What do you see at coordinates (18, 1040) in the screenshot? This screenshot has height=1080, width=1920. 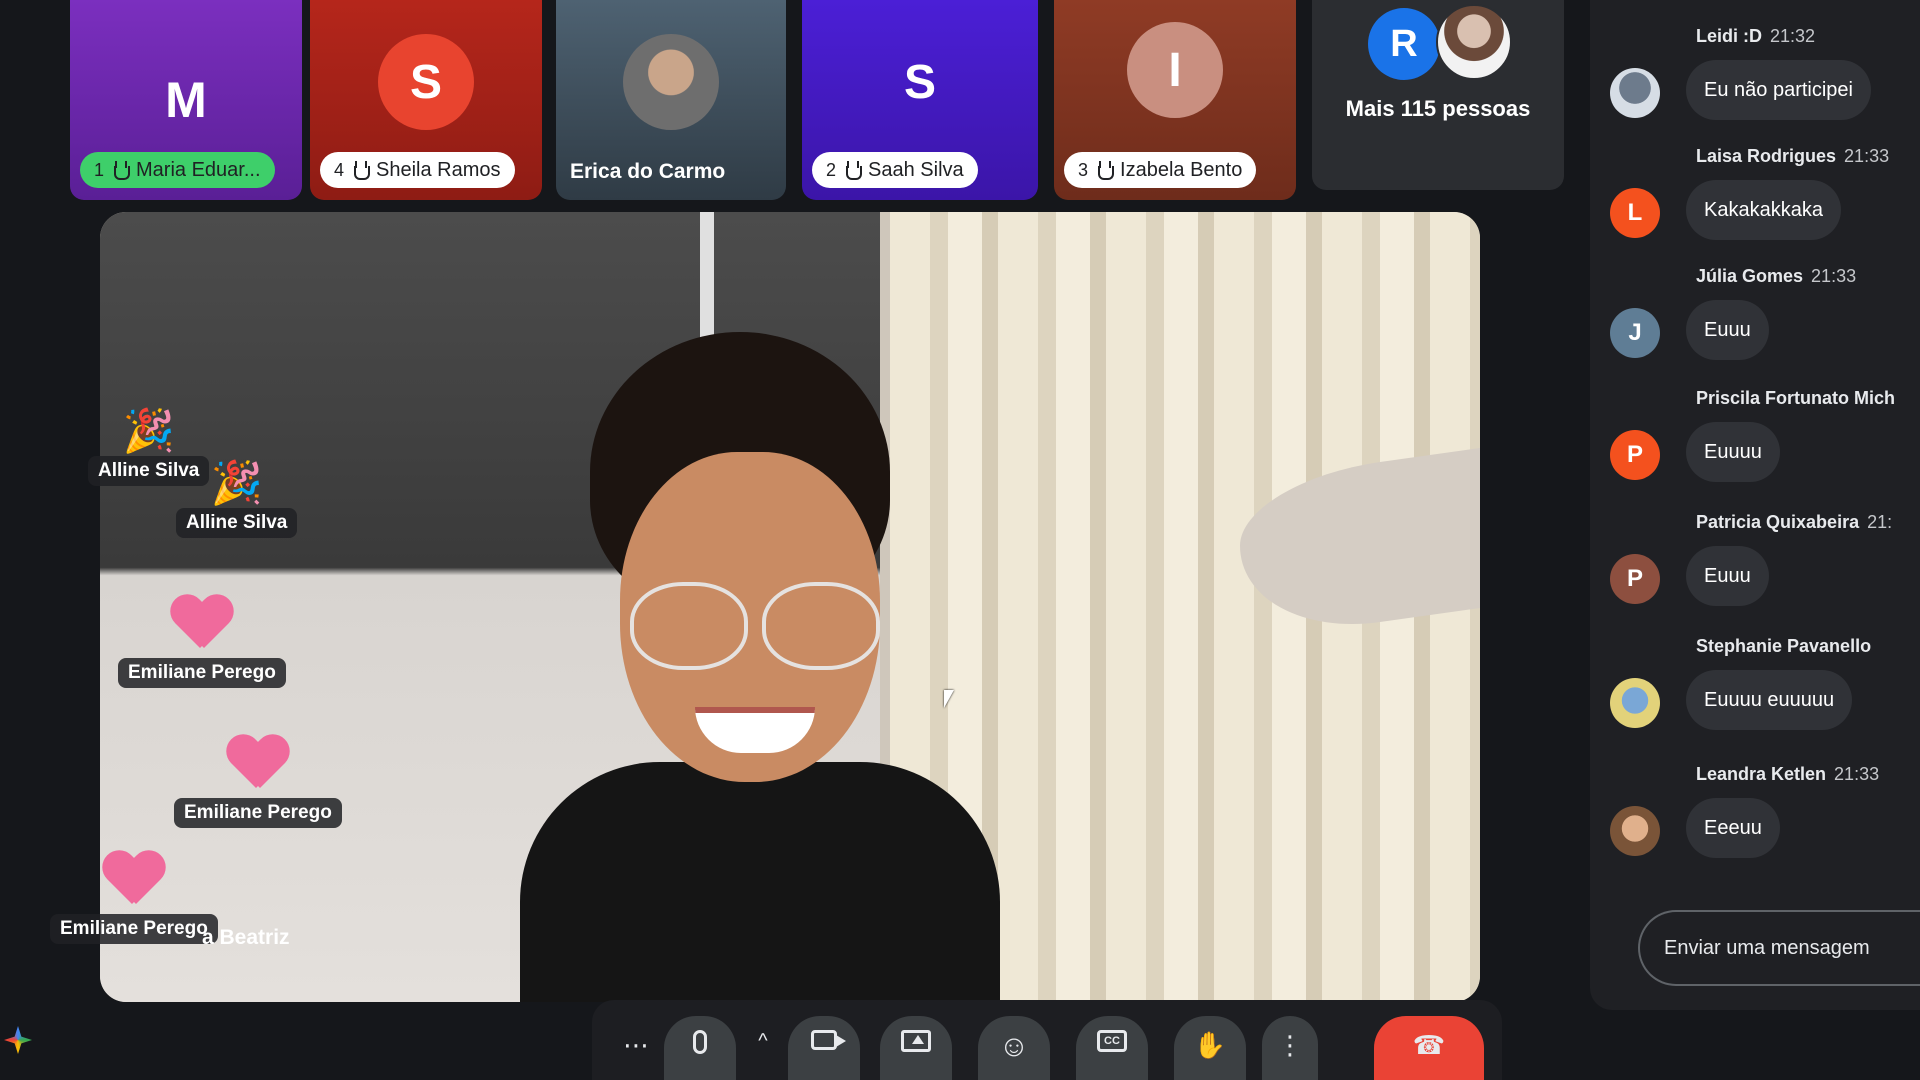 I see `gemini-spark-icon` at bounding box center [18, 1040].